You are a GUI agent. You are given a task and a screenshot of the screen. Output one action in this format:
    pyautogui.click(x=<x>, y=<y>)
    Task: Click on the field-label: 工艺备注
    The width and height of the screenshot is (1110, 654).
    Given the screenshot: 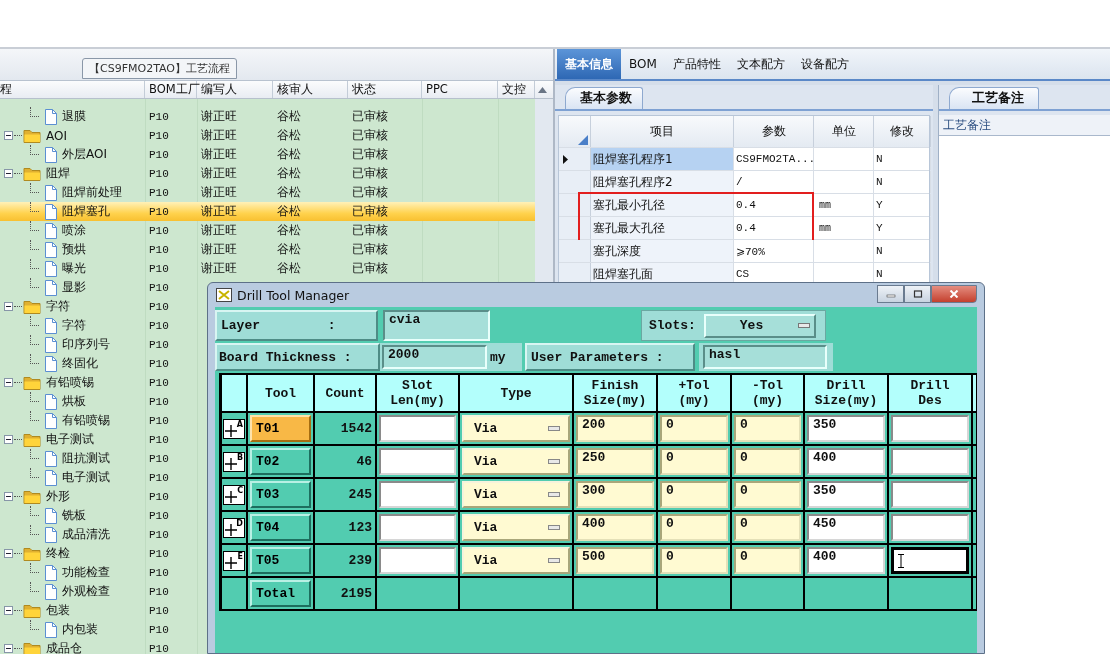 What is the action you would take?
    pyautogui.click(x=1024, y=125)
    